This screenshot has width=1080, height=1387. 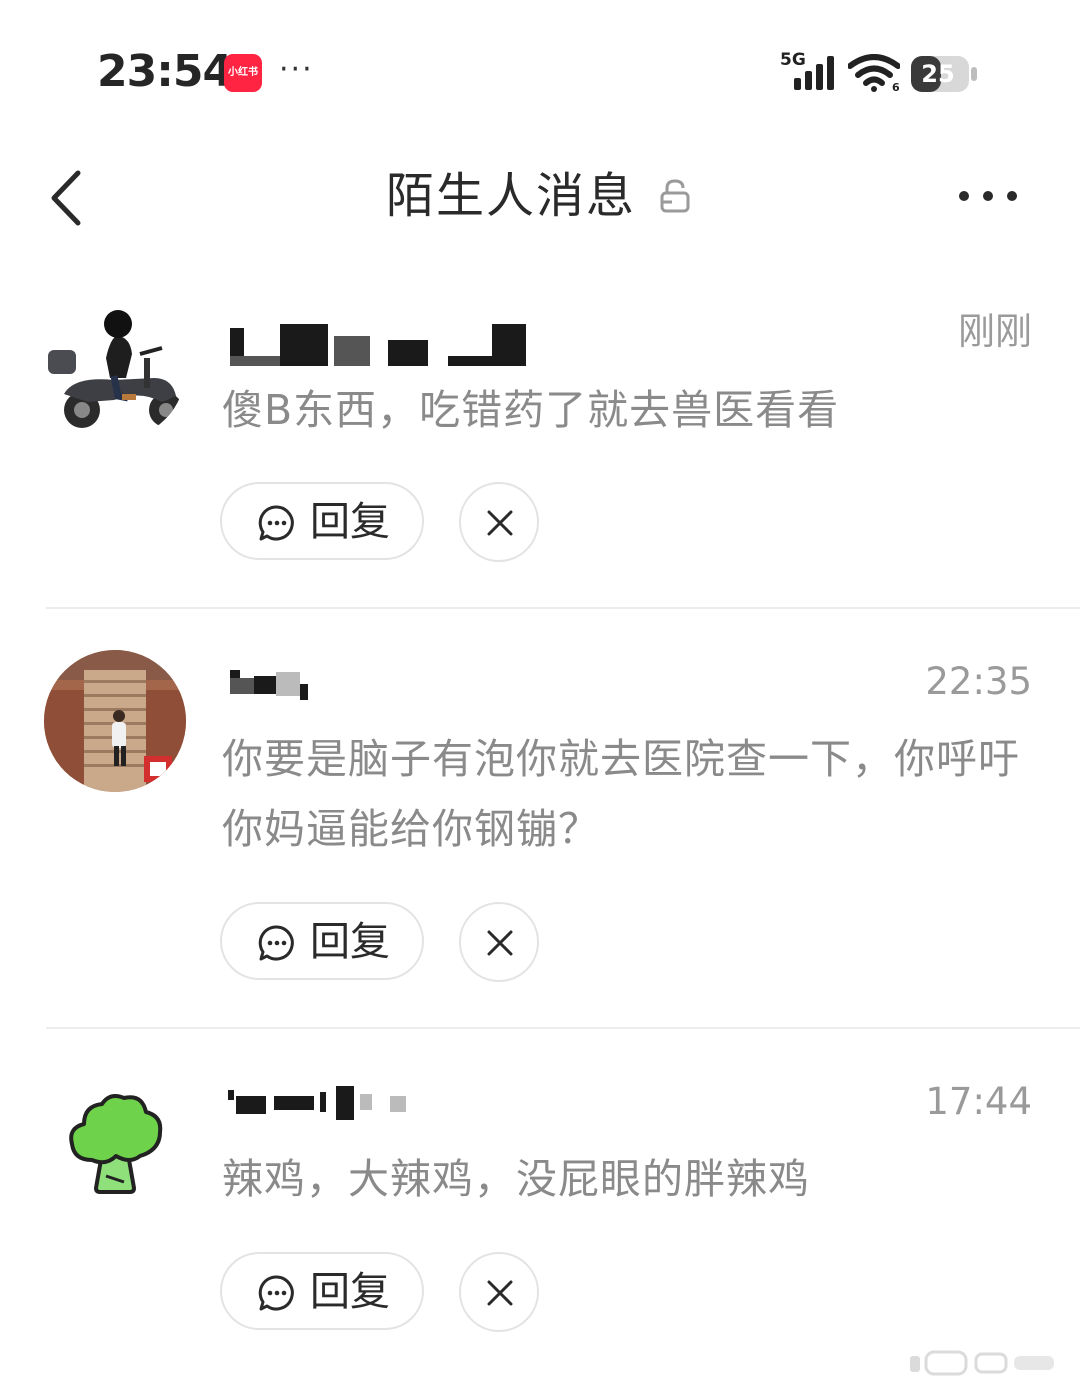 I want to click on message-content: 你要是脑子有泡你就去医院查一下，你呼吁你妈逼能给你钢镚？, so click(x=621, y=794).